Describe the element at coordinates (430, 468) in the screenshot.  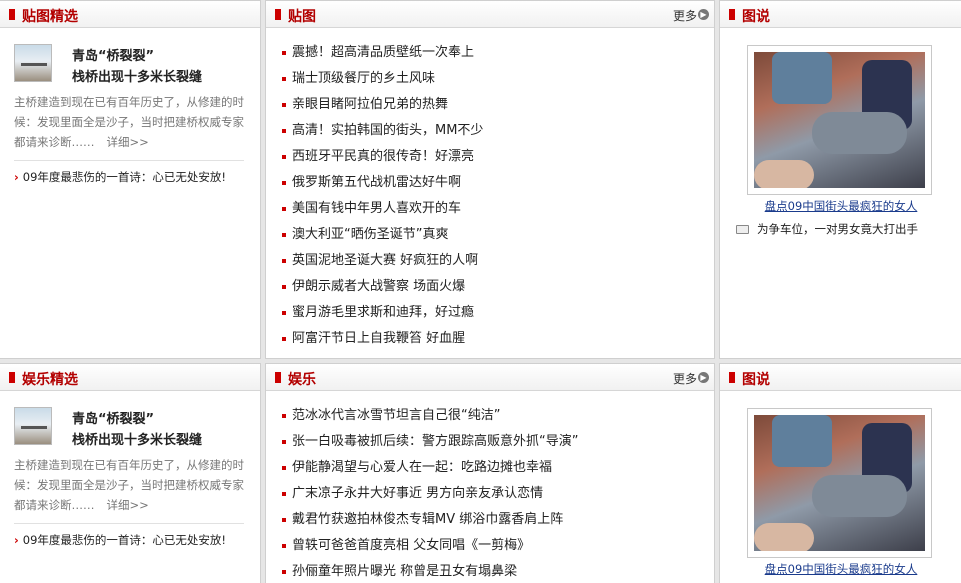
I see `list-item: 伊能静渴望与心爱人在一起：吃路边摊也幸福` at that location.